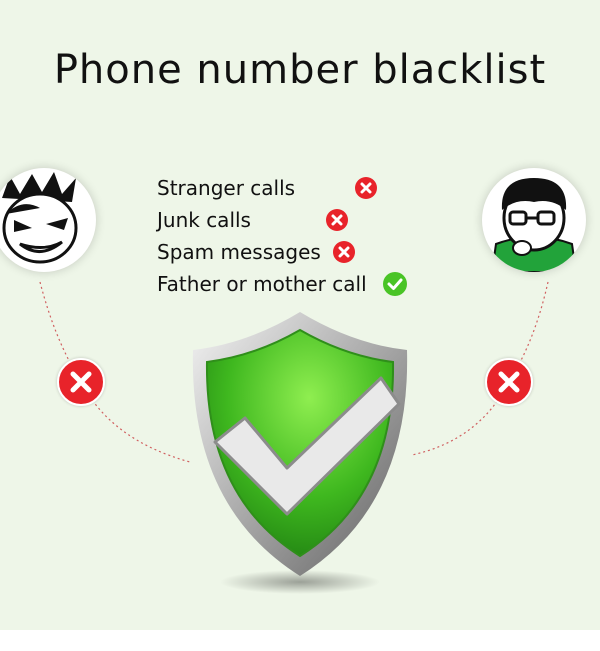 The height and width of the screenshot is (651, 600). I want to click on list-item: Father or mother call, so click(282, 284).